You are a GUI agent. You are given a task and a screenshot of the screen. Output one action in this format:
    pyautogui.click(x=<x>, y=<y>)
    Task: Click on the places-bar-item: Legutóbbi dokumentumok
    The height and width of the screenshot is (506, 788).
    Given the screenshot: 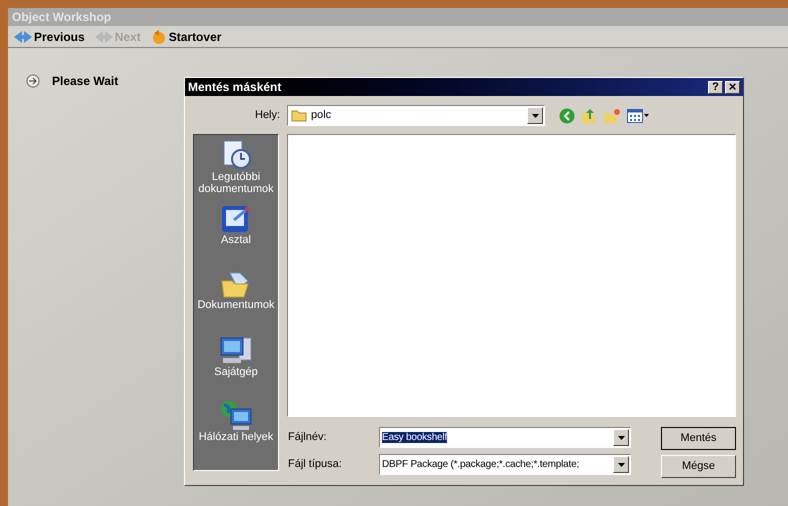 What is the action you would take?
    pyautogui.click(x=236, y=171)
    